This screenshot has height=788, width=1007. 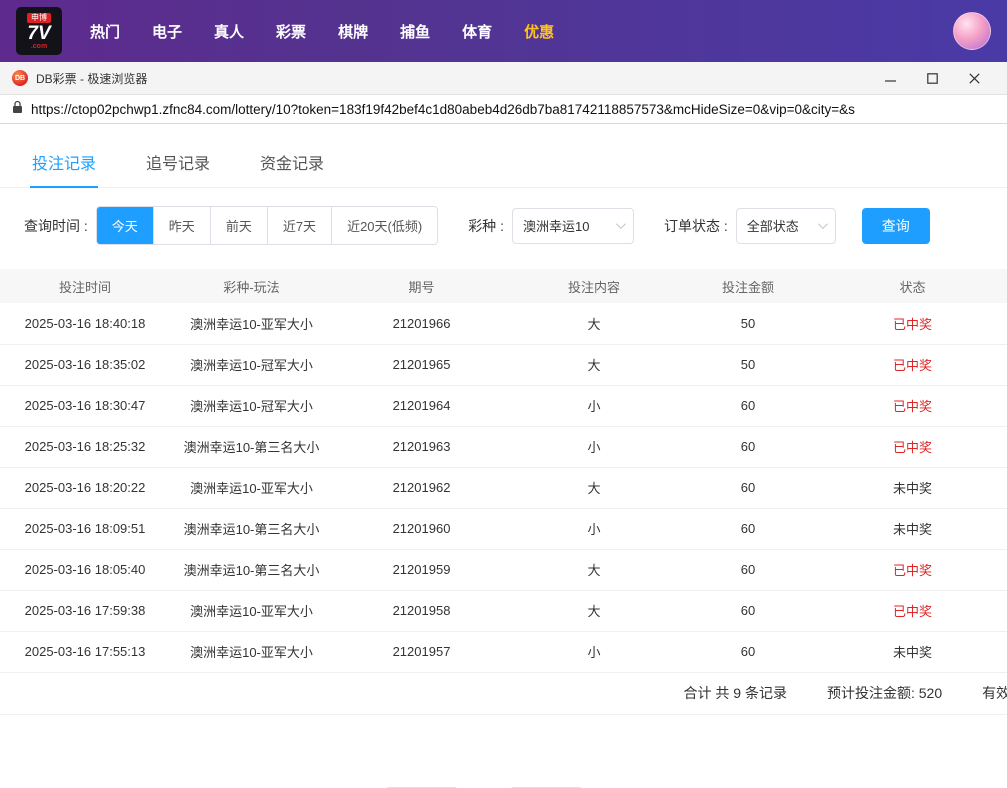 What do you see at coordinates (39, 17) in the screenshot?
I see `logo-badge: 申博` at bounding box center [39, 17].